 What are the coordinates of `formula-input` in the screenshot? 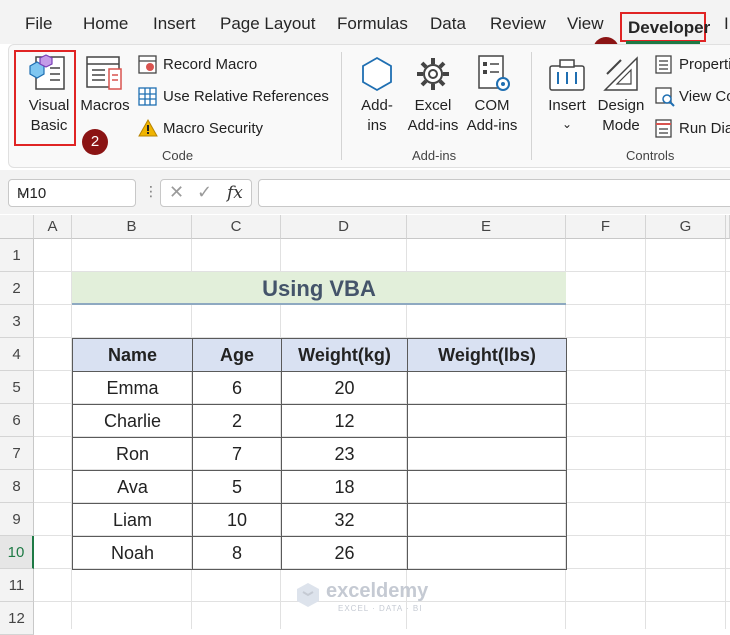 It's located at (494, 193).